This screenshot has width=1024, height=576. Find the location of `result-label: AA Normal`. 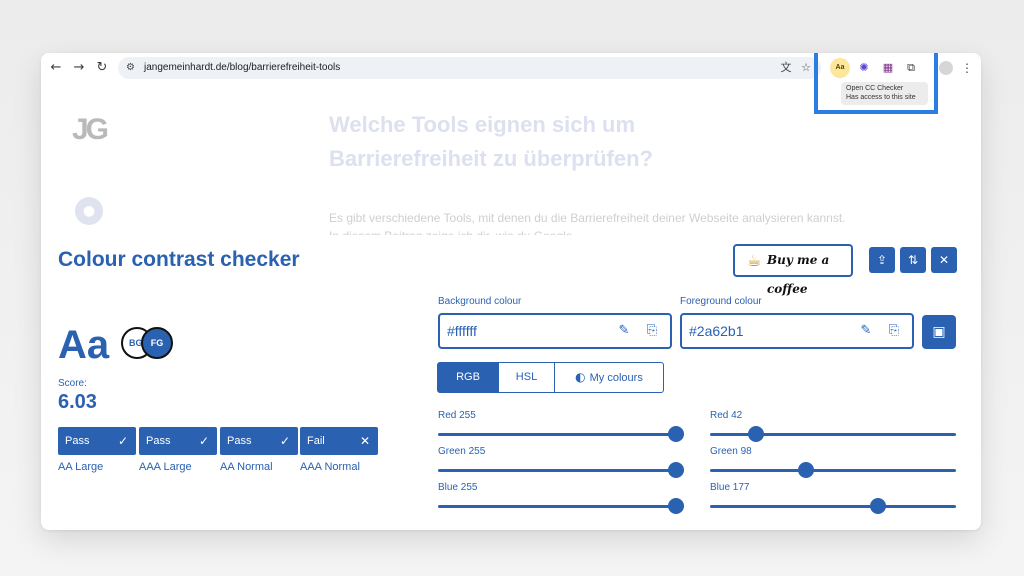

result-label: AA Normal is located at coordinates (246, 467).